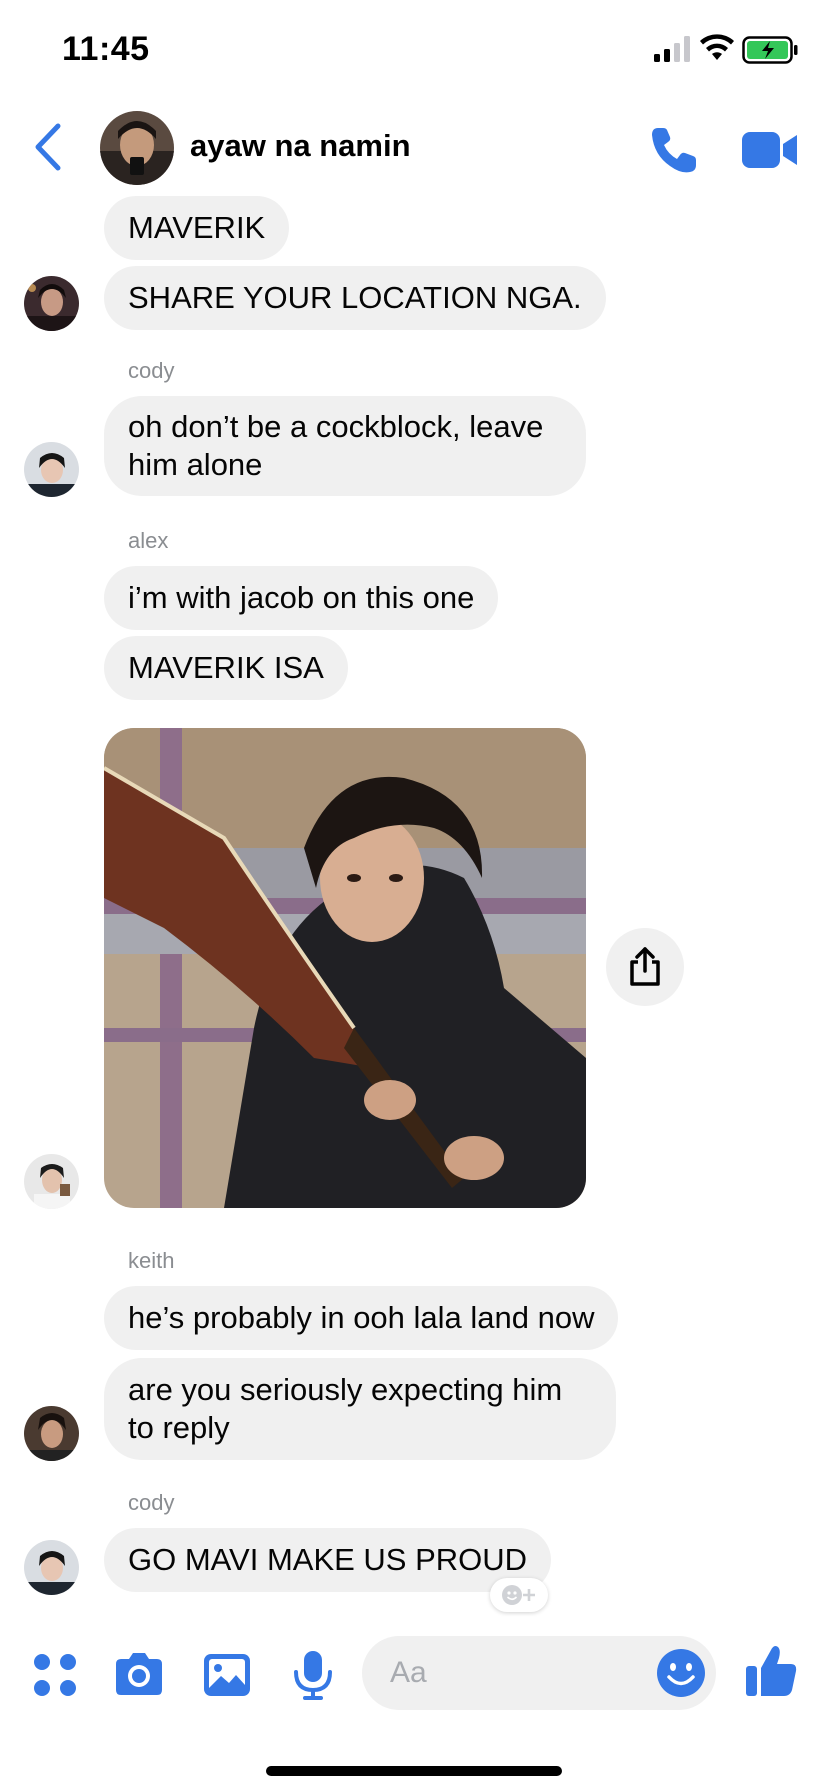 The width and height of the screenshot is (828, 1792). What do you see at coordinates (226, 668) in the screenshot?
I see `message-bubble: MAVERIK ISA` at bounding box center [226, 668].